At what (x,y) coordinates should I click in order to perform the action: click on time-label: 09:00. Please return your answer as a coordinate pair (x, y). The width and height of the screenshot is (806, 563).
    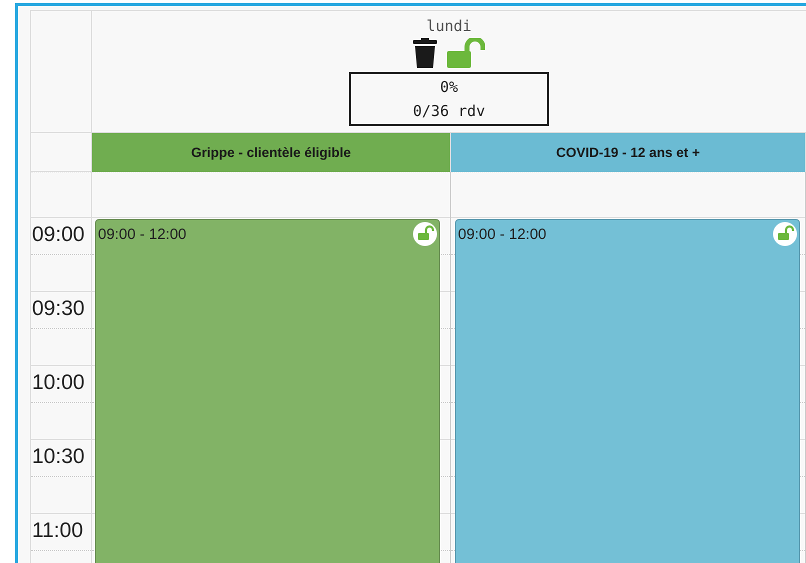
    Looking at the image, I should click on (58, 235).